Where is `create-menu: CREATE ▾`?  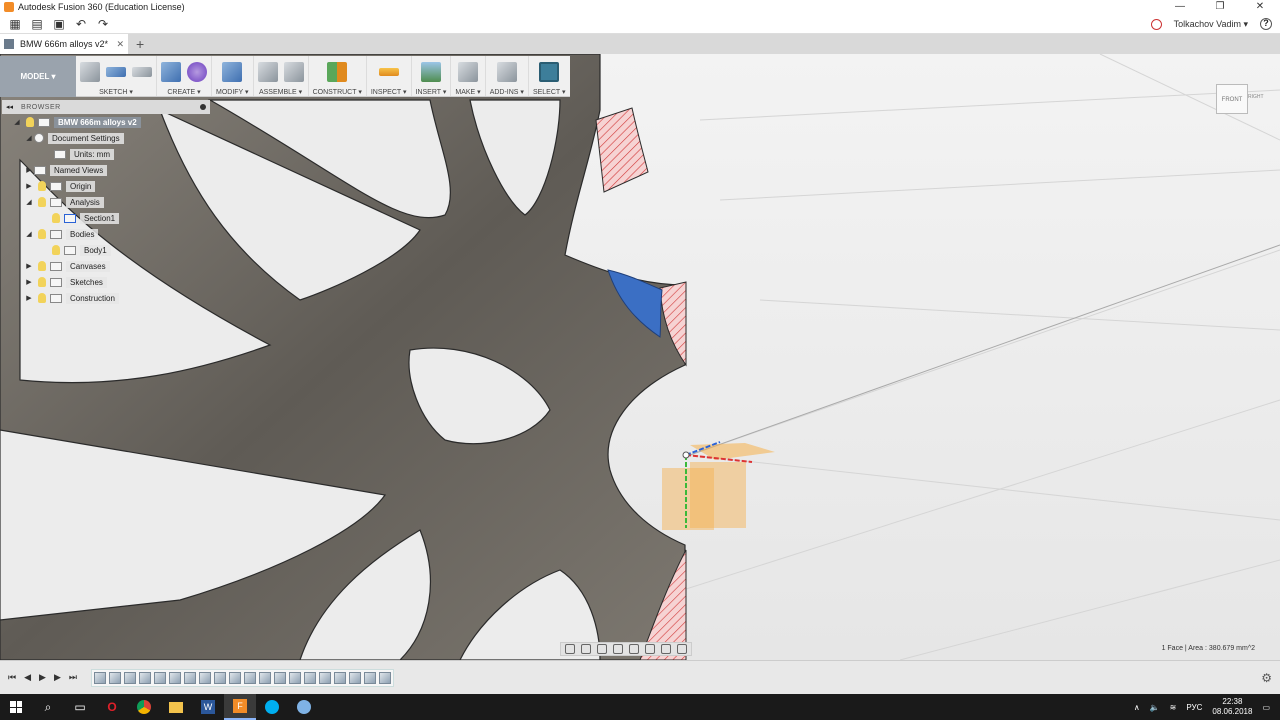 create-menu: CREATE ▾ is located at coordinates (183, 92).